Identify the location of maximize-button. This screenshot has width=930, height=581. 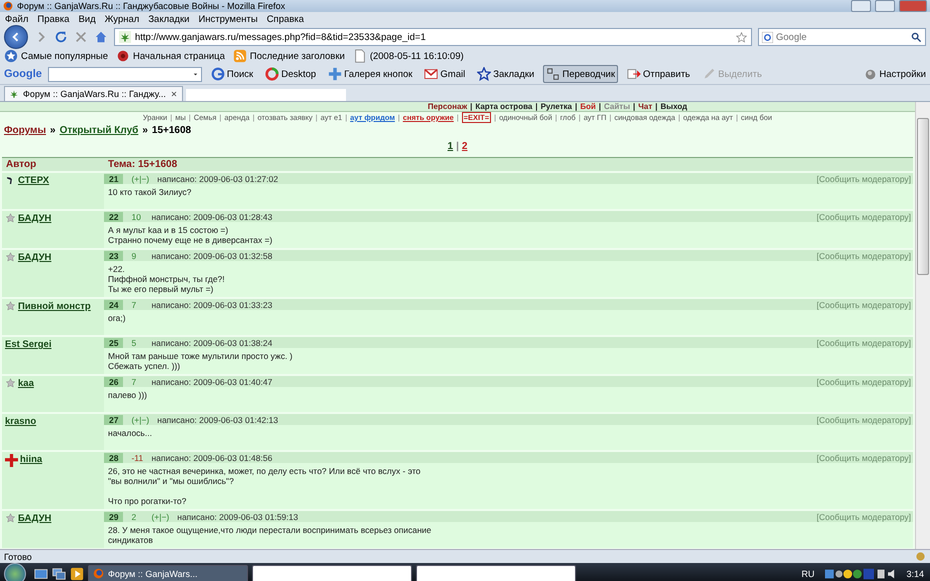
(885, 6).